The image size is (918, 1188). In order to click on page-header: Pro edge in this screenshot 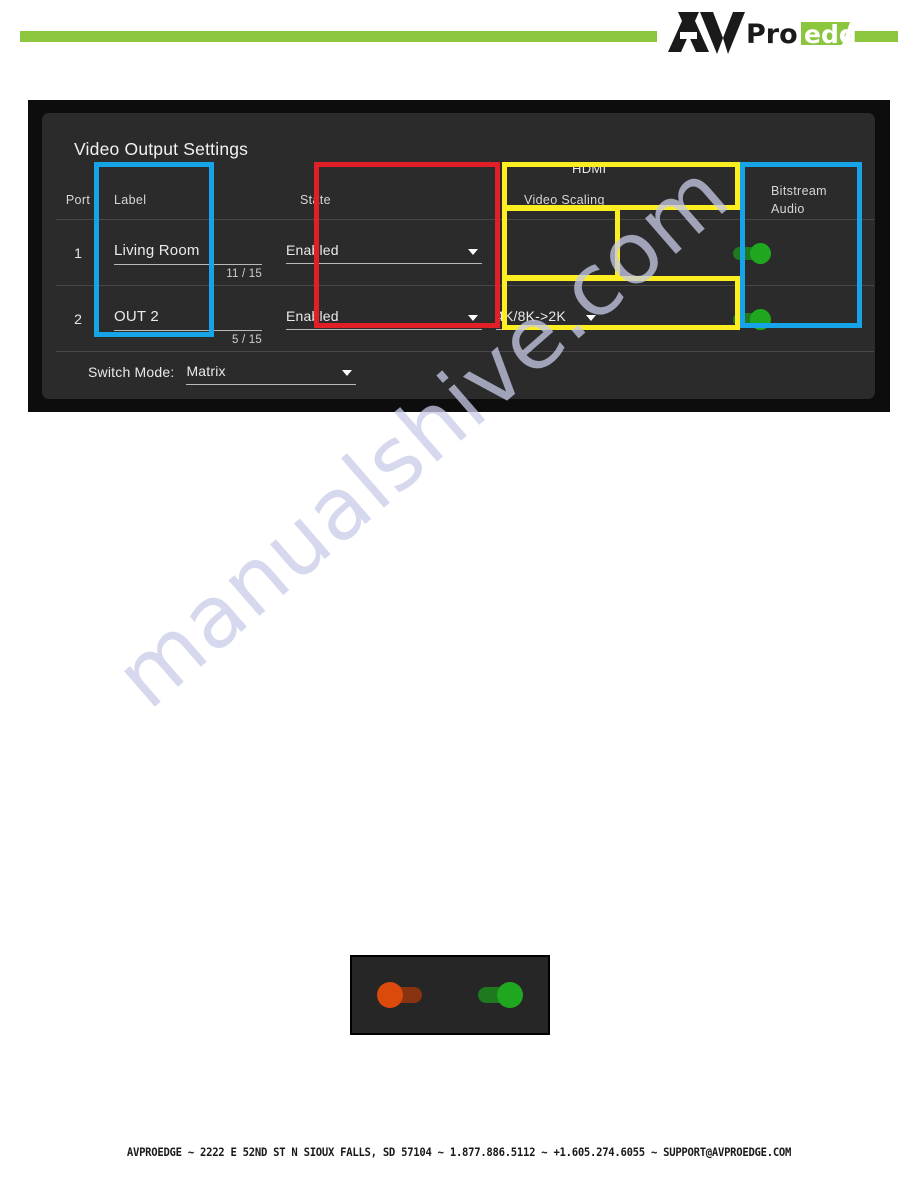, I will do `click(459, 39)`.